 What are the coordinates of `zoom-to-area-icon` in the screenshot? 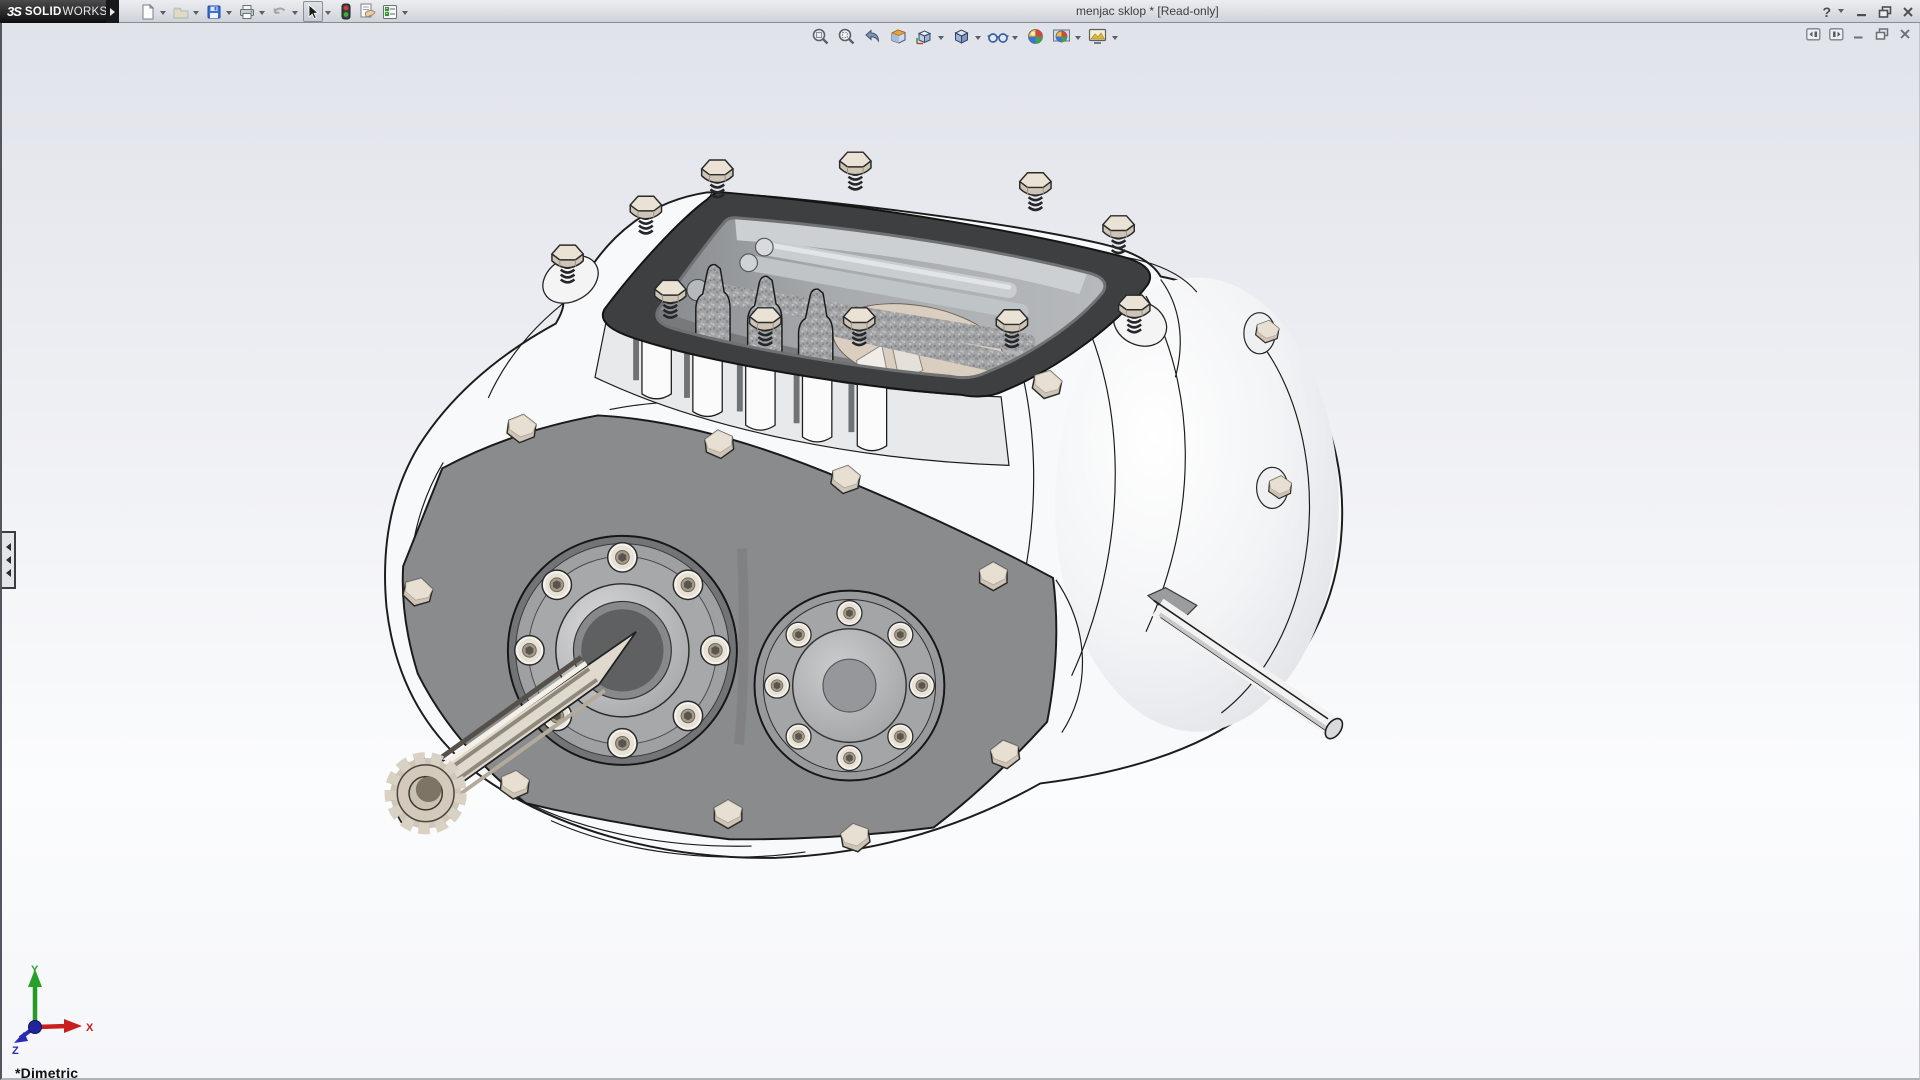 It's located at (846, 36).